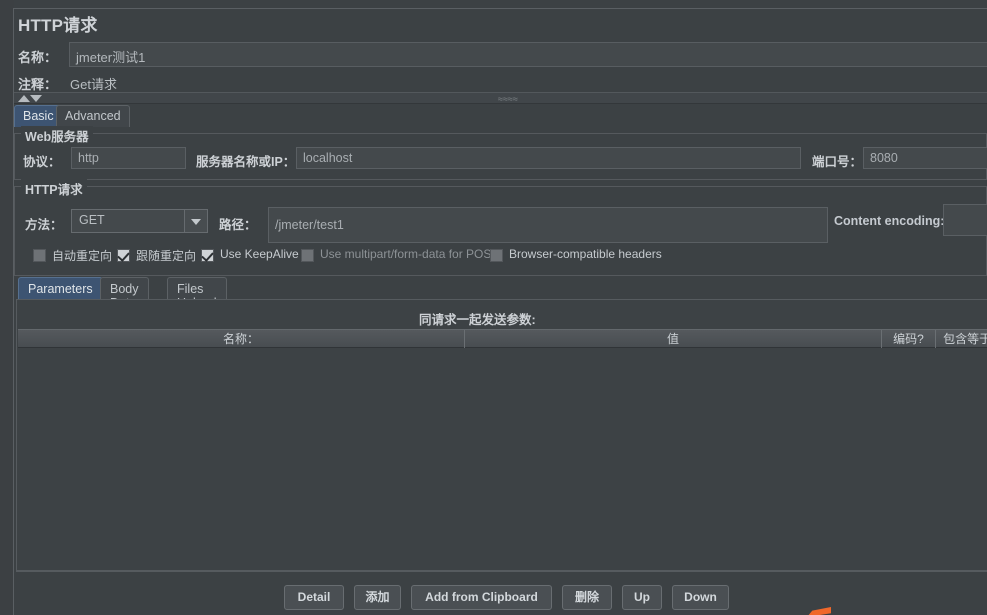  Describe the element at coordinates (496, 255) in the screenshot. I see `checkbox-browser-compatible-headers` at that location.